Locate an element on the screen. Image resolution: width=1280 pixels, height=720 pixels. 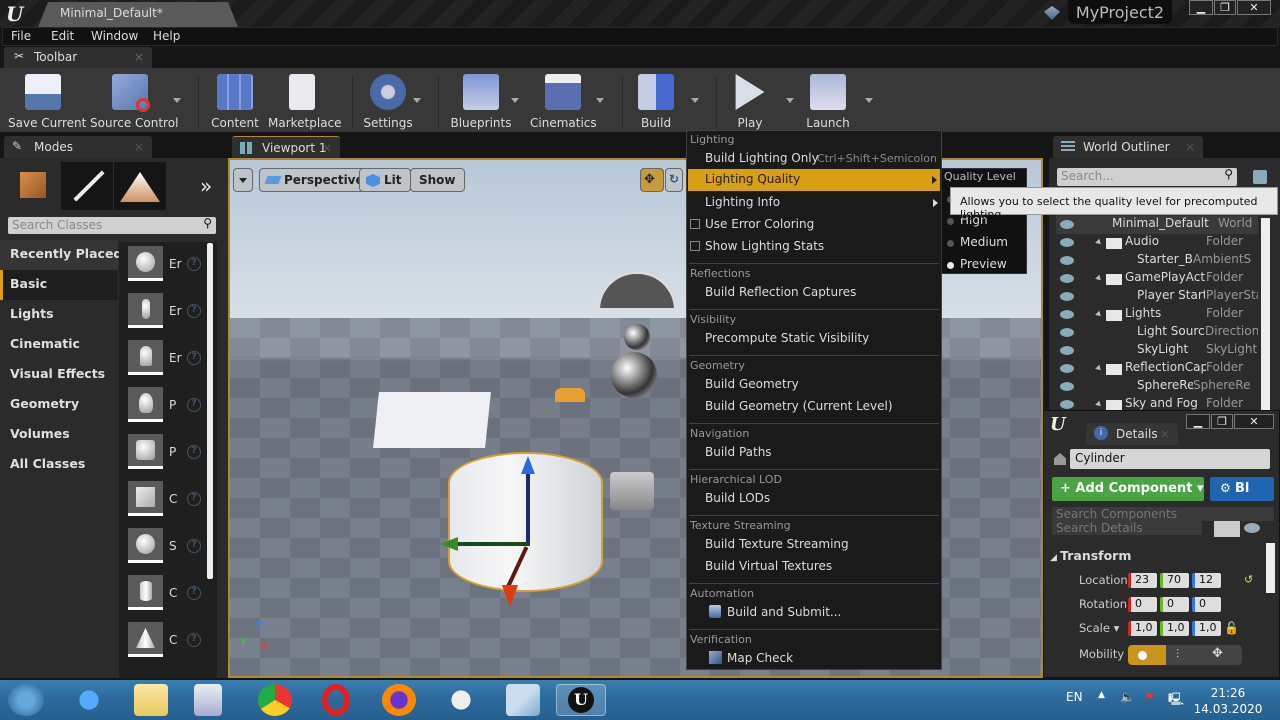
build-dropdown is located at coordinates (695, 100).